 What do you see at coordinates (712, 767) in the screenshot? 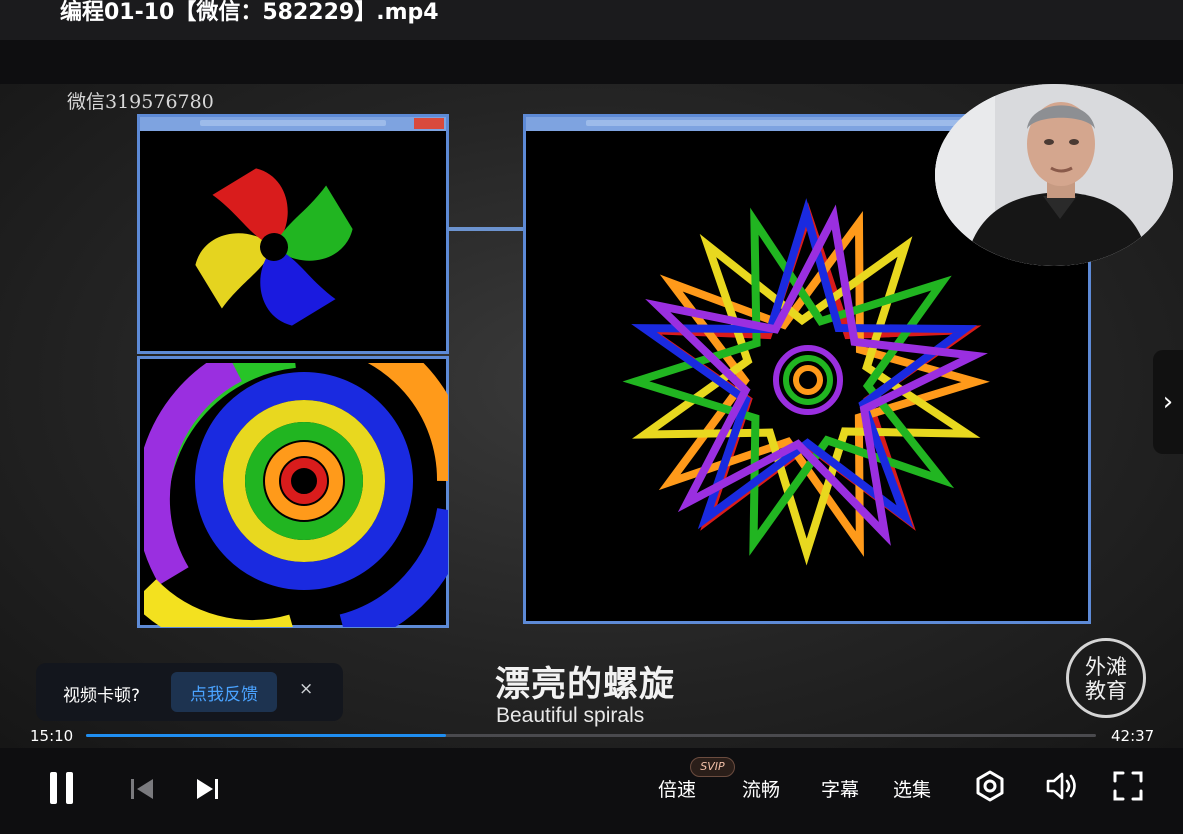
I see `svip-badge: SVIP` at bounding box center [712, 767].